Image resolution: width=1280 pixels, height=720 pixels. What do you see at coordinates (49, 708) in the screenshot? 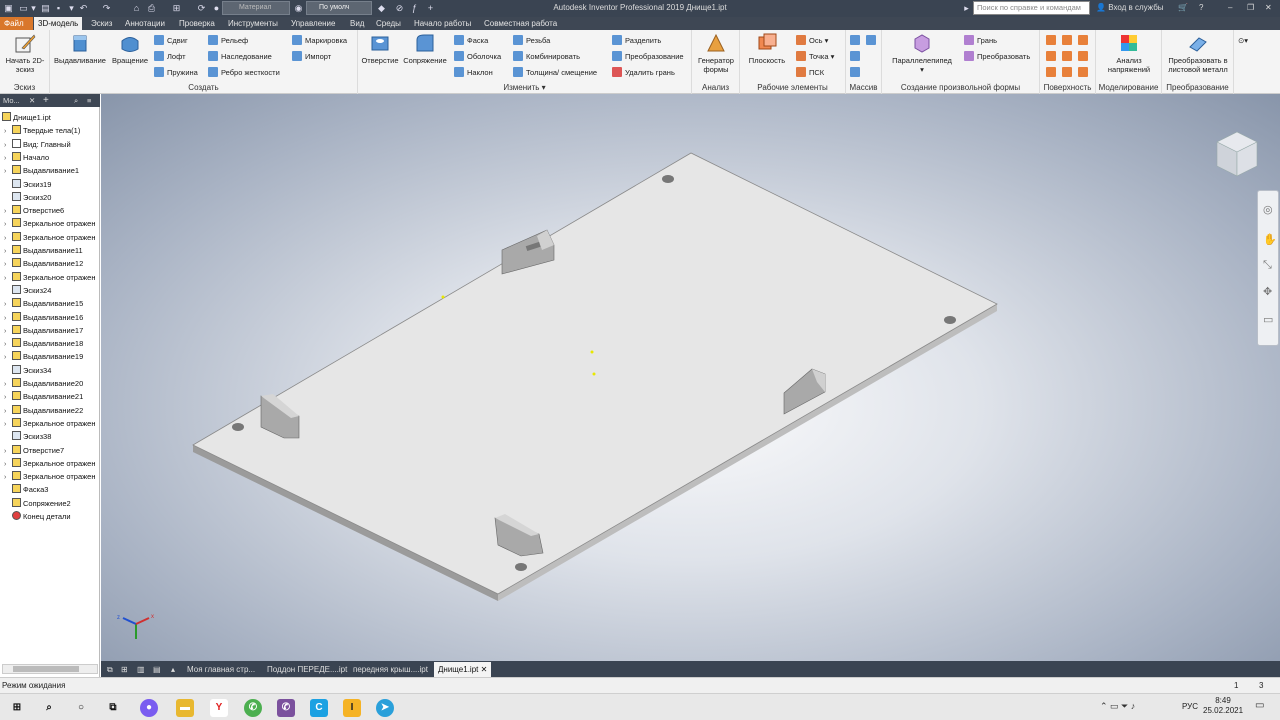
I see `taskbar-search-icon: ⌕` at bounding box center [49, 708].